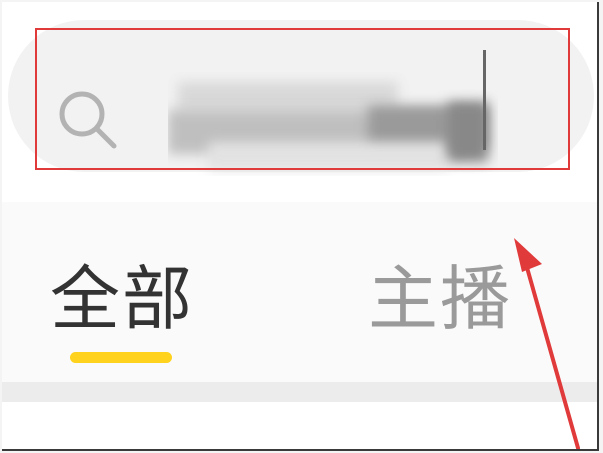  Describe the element at coordinates (440, 299) in the screenshot. I see `tab-anchors: 主播` at that location.